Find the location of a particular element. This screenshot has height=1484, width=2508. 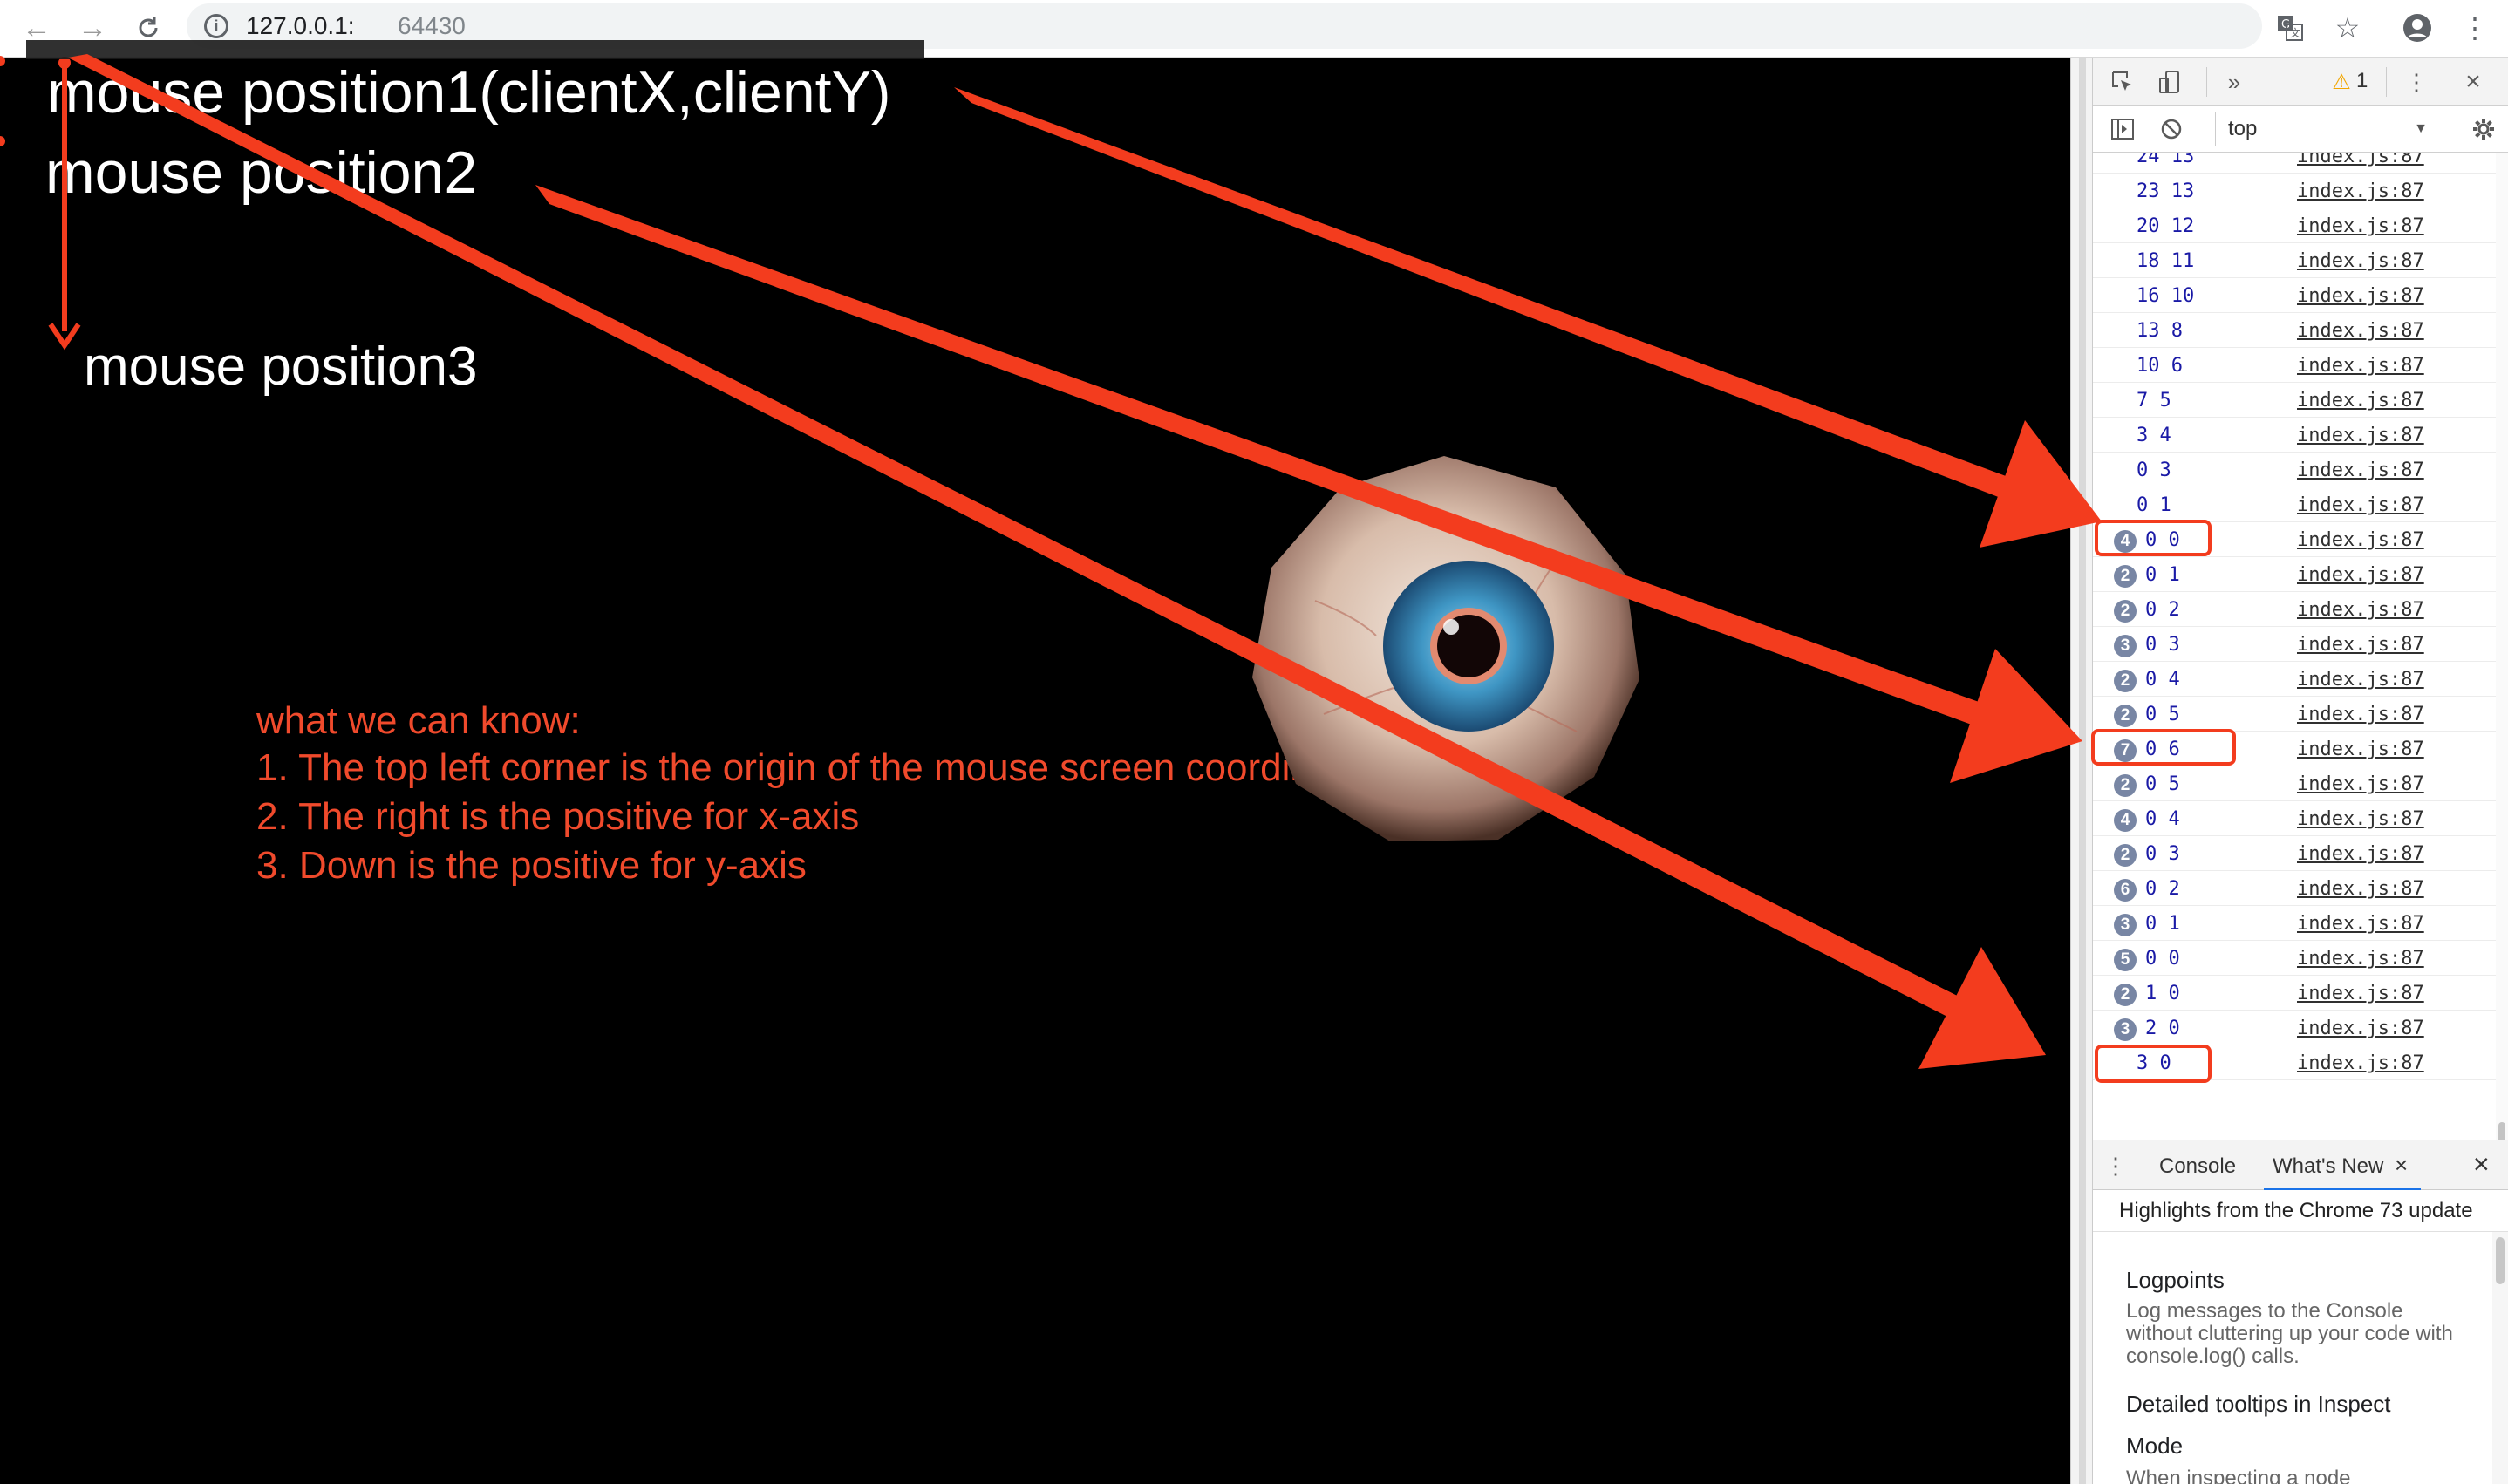

tab-whats-new: What's New is located at coordinates (2328, 1166).